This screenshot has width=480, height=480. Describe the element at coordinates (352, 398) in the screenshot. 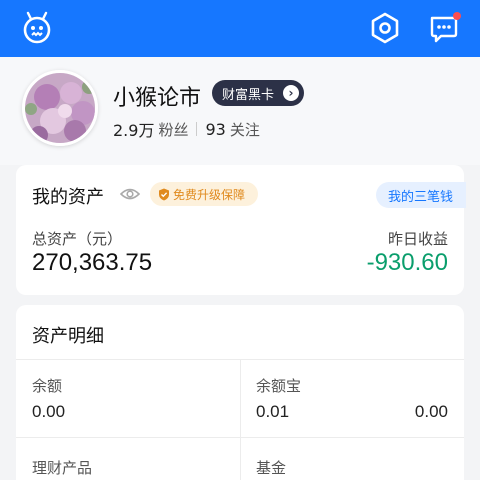

I see `yuebao-cell: 余额宝 0.01 0.00` at that location.